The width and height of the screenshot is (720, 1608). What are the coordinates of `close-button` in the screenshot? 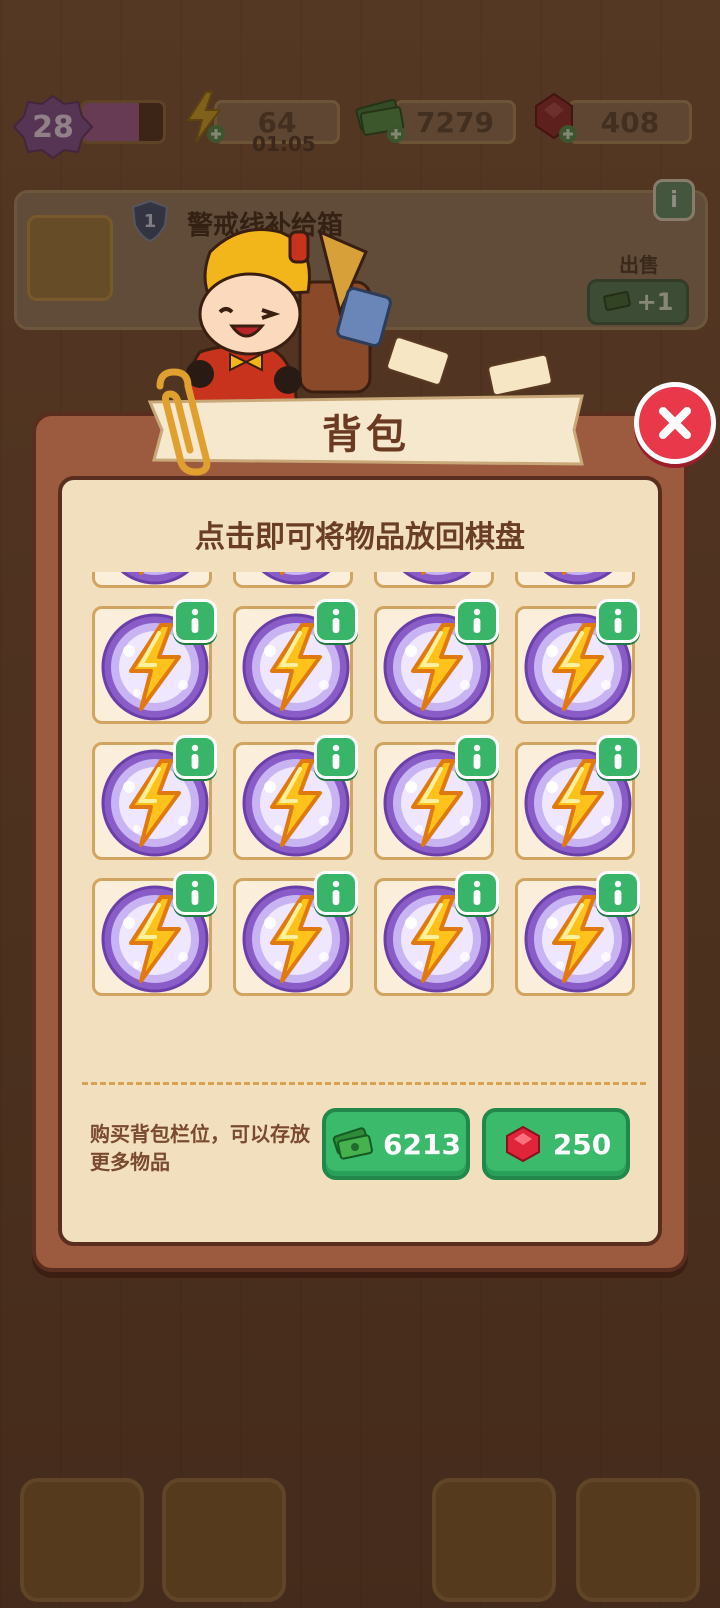 It's located at (675, 423).